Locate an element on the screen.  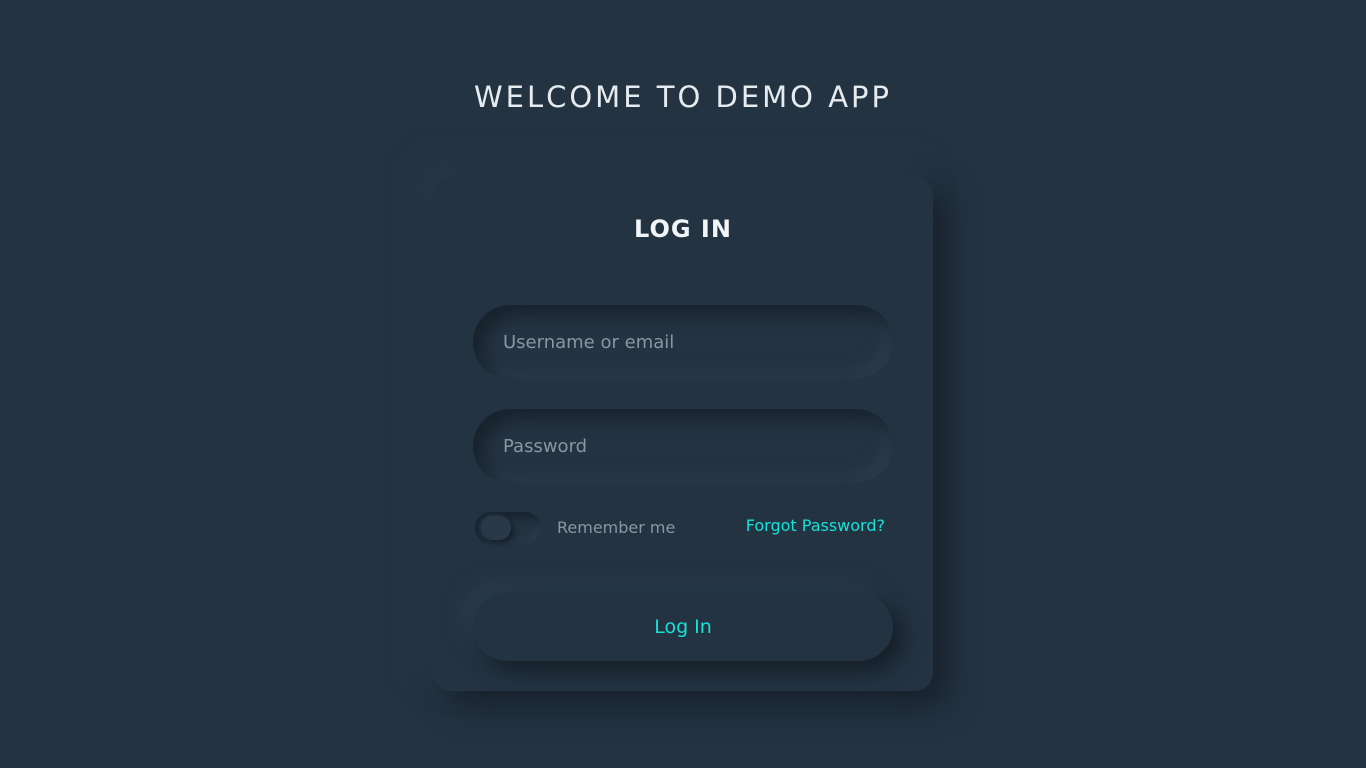
login-button: Log In is located at coordinates (683, 627).